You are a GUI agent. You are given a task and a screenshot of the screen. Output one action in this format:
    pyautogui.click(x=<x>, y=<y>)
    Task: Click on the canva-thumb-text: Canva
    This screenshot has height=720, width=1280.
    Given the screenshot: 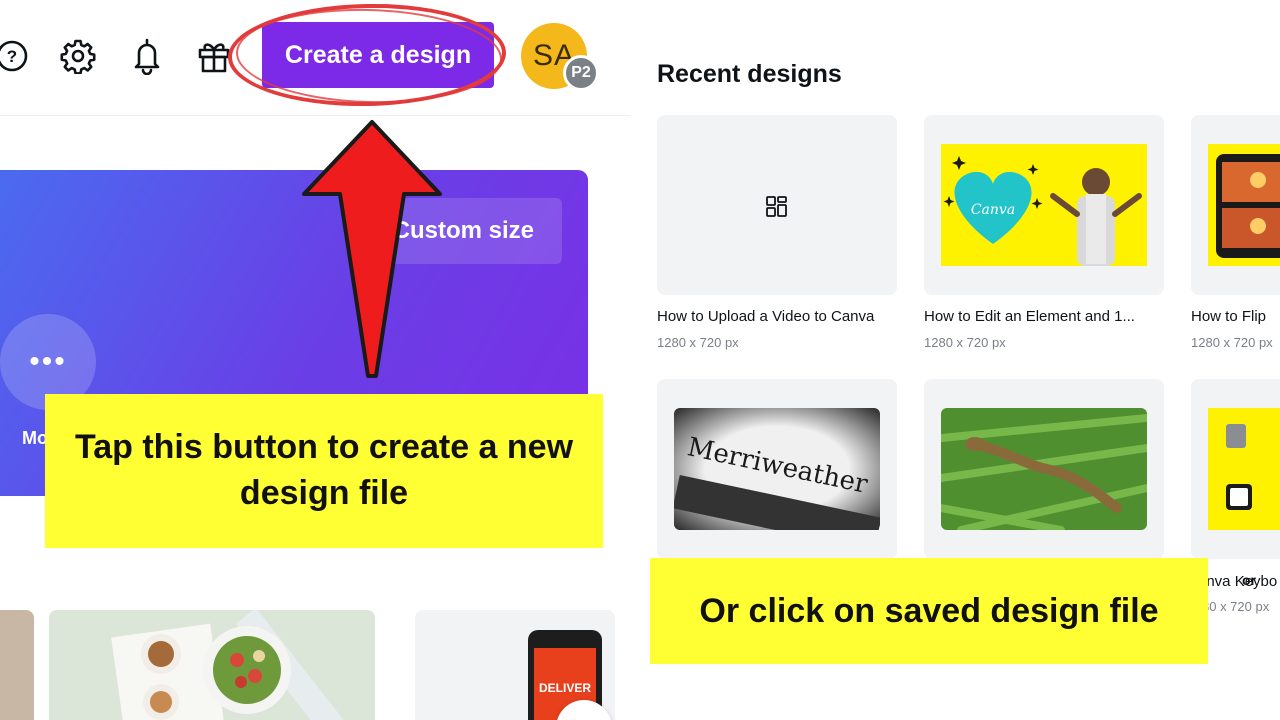 What is the action you would take?
    pyautogui.click(x=993, y=210)
    